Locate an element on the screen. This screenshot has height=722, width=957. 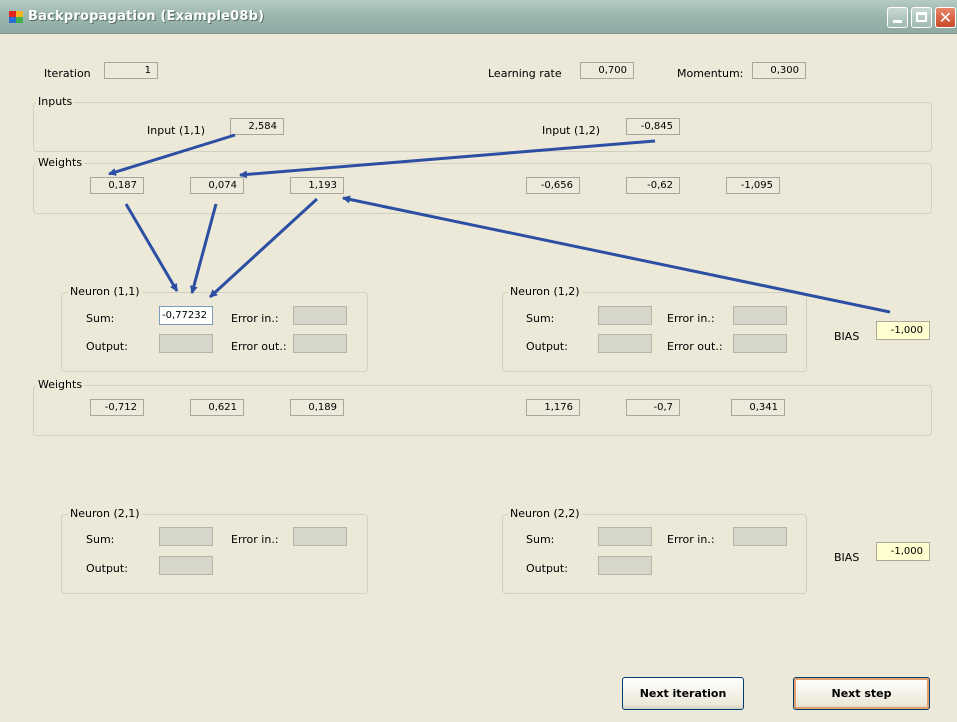
neuron22-sum-label: Sum: is located at coordinates (540, 539).